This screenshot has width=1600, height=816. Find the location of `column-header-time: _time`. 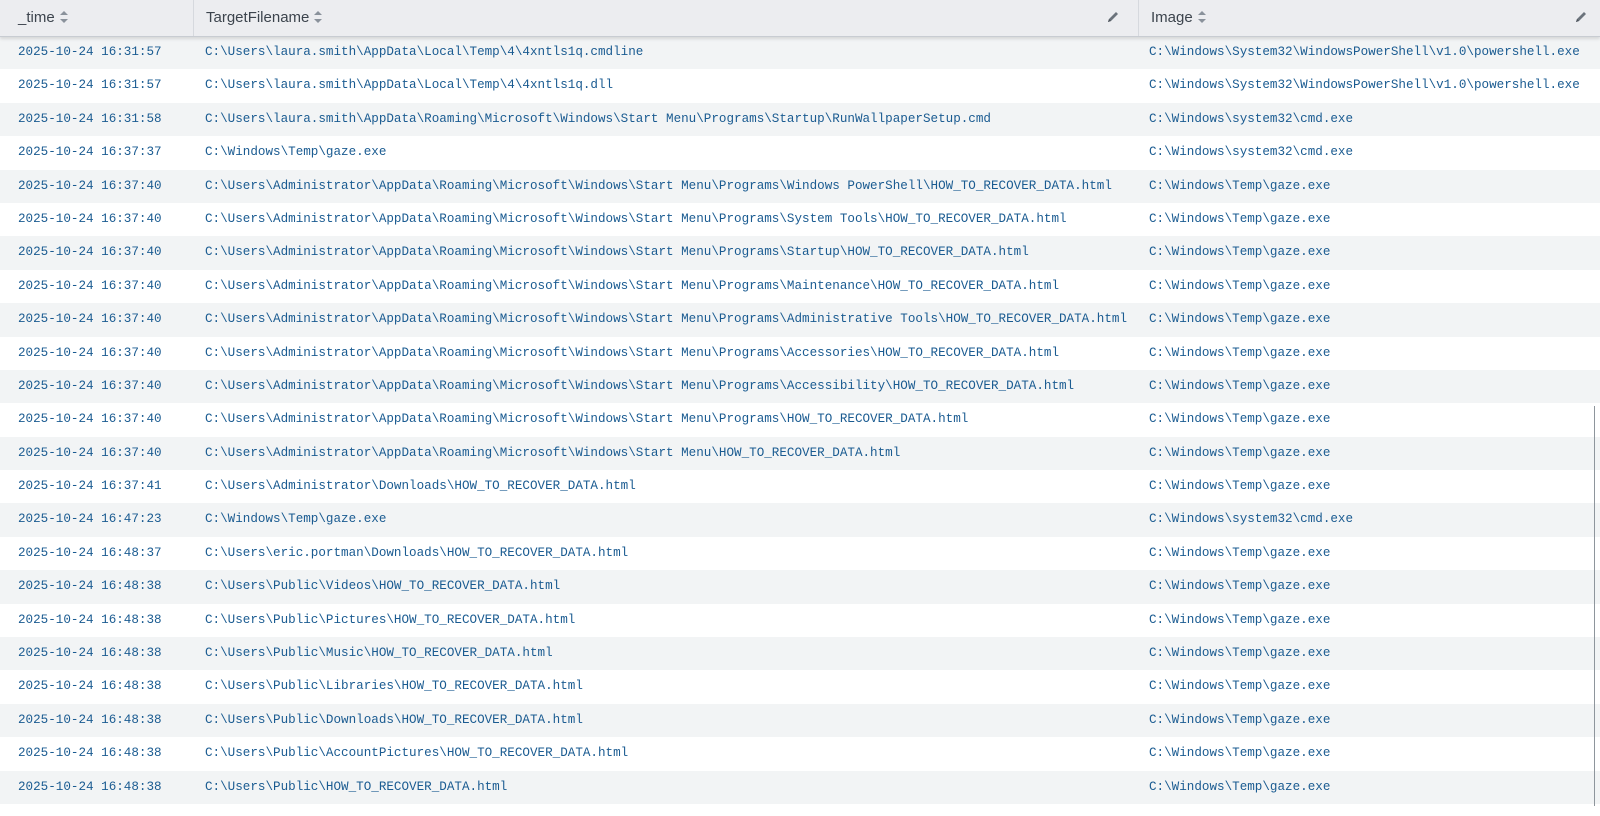

column-header-time: _time is located at coordinates (96, 18).